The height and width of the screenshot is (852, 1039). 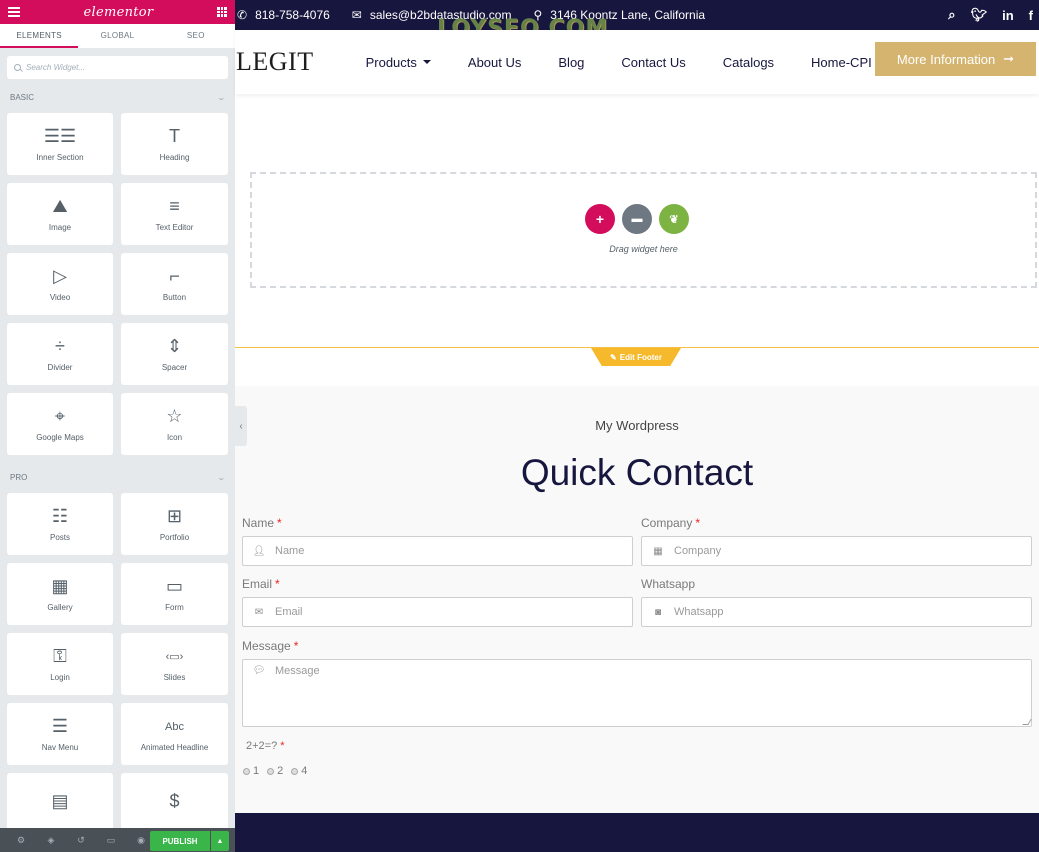 What do you see at coordinates (282, 746) in the screenshot?
I see `required-mark: *` at bounding box center [282, 746].